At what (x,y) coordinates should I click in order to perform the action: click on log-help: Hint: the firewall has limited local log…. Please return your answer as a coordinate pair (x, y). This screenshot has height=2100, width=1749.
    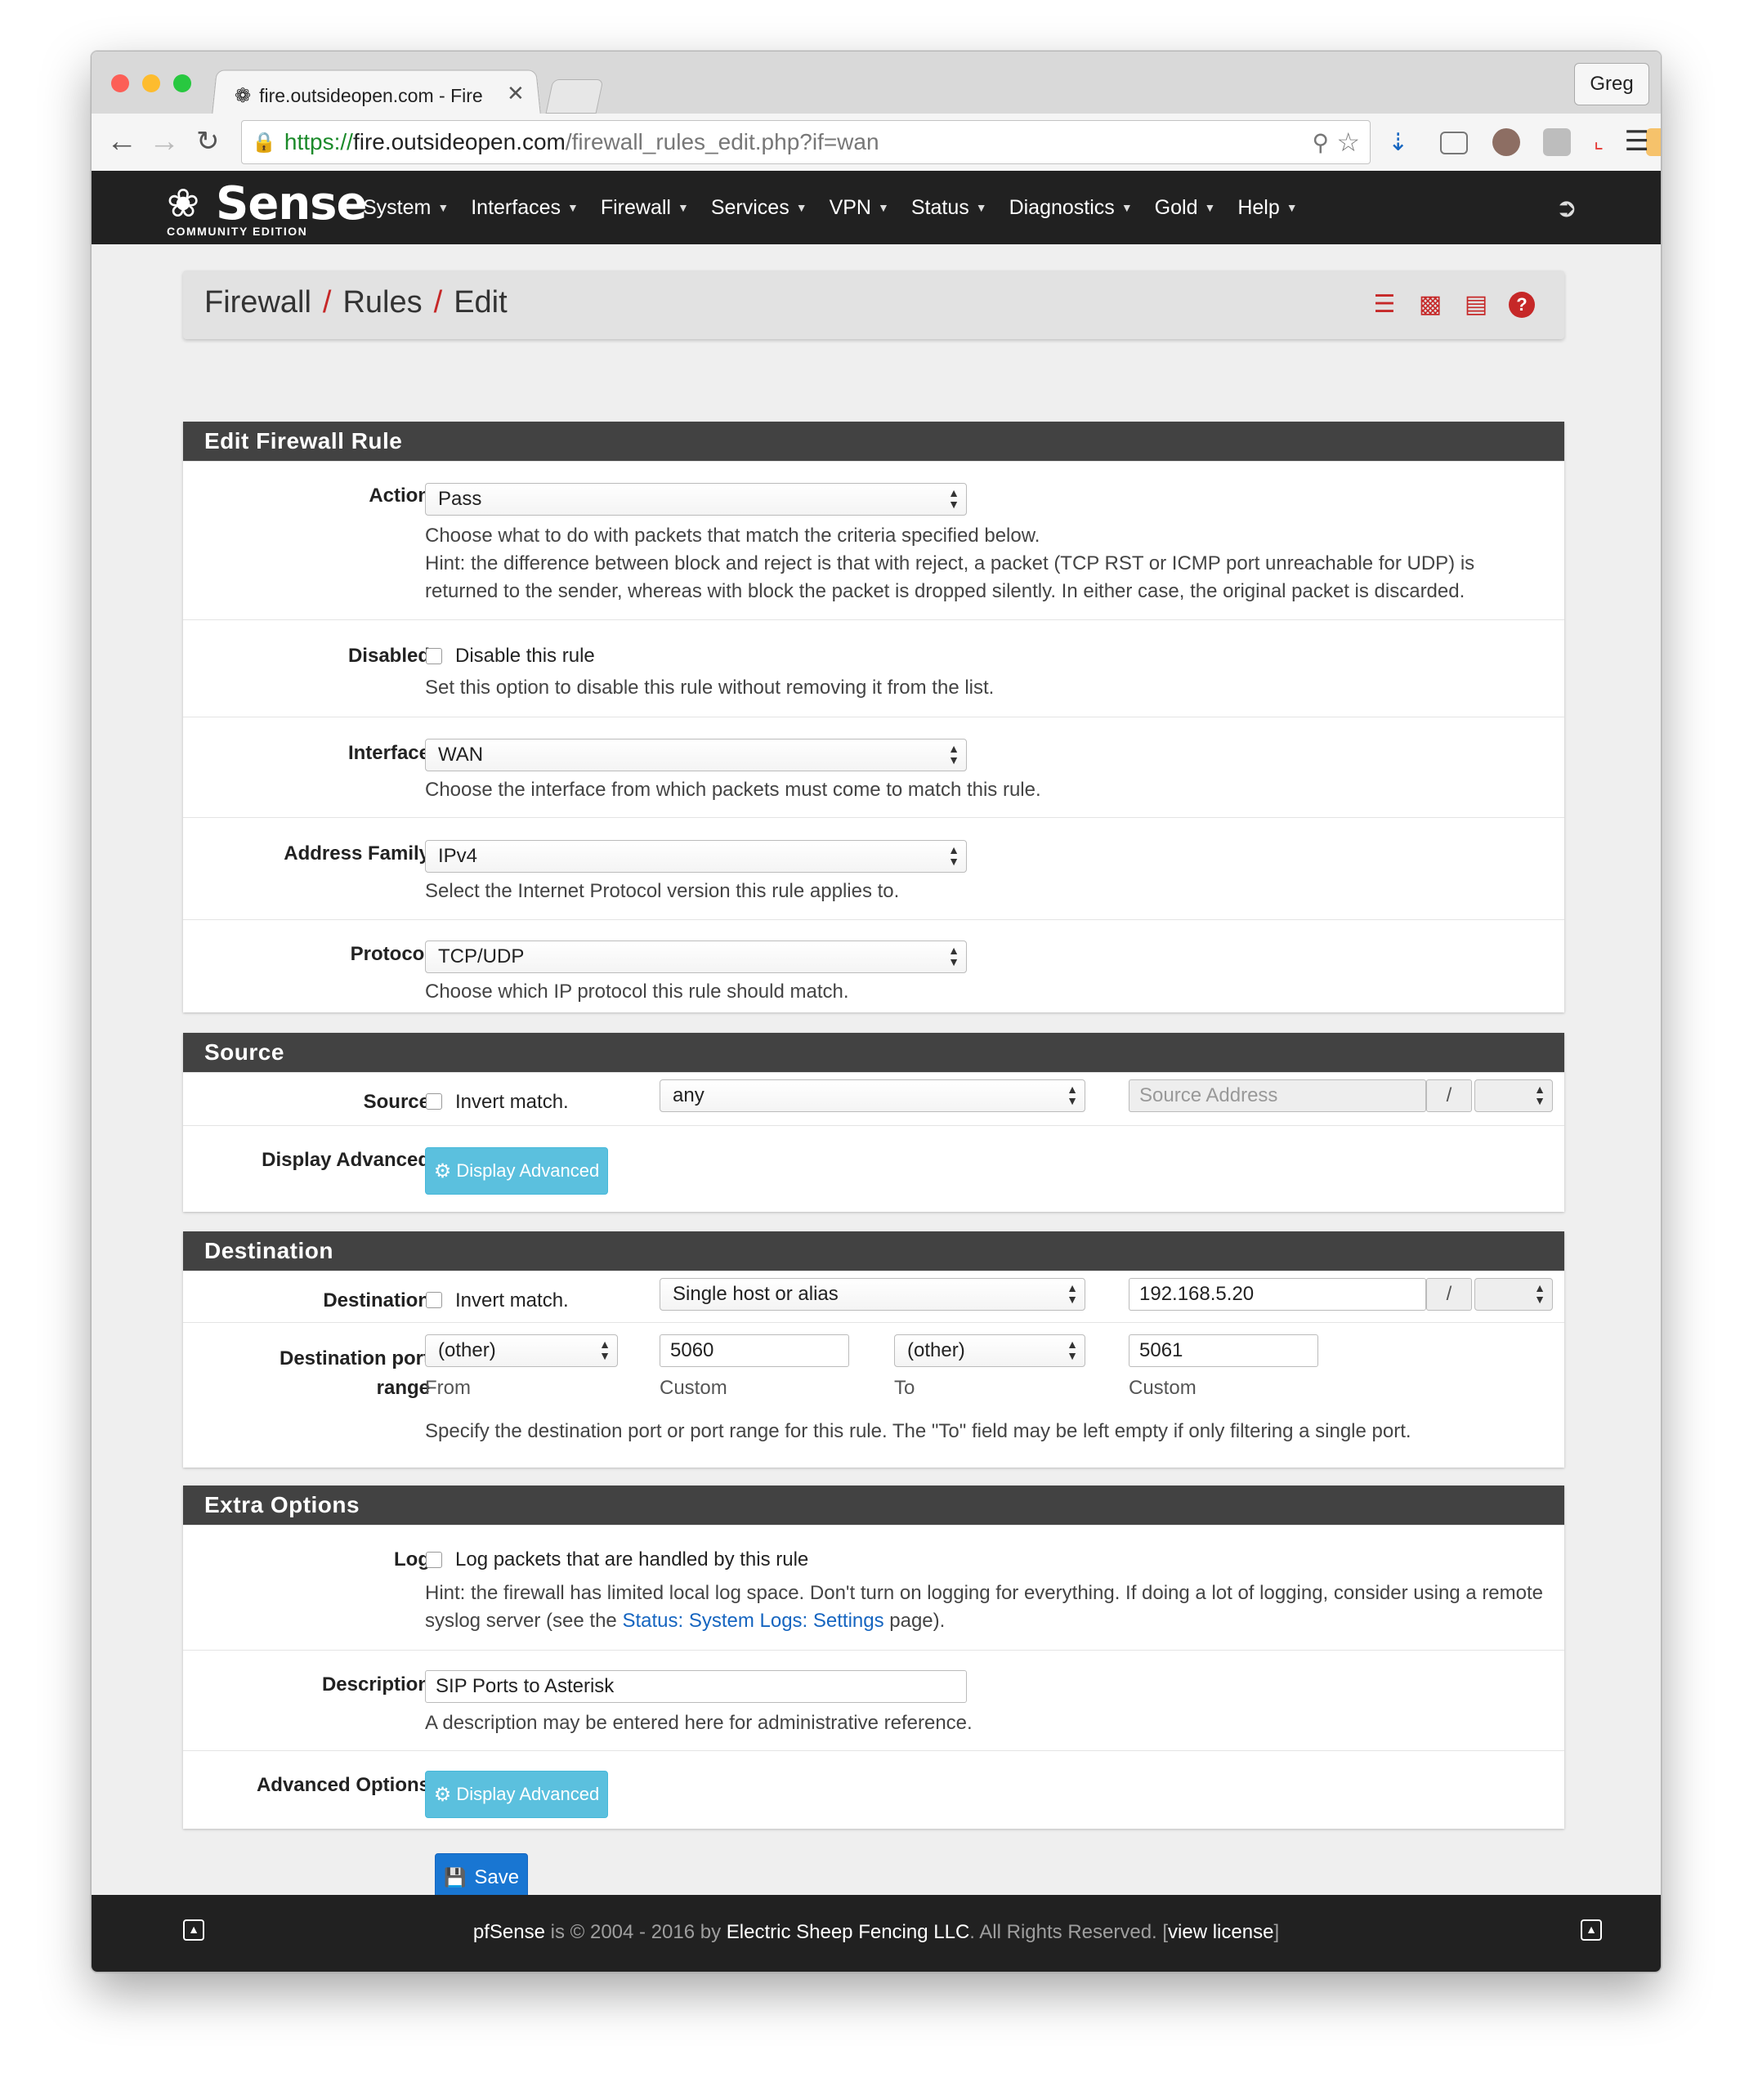
    Looking at the image, I should click on (985, 1607).